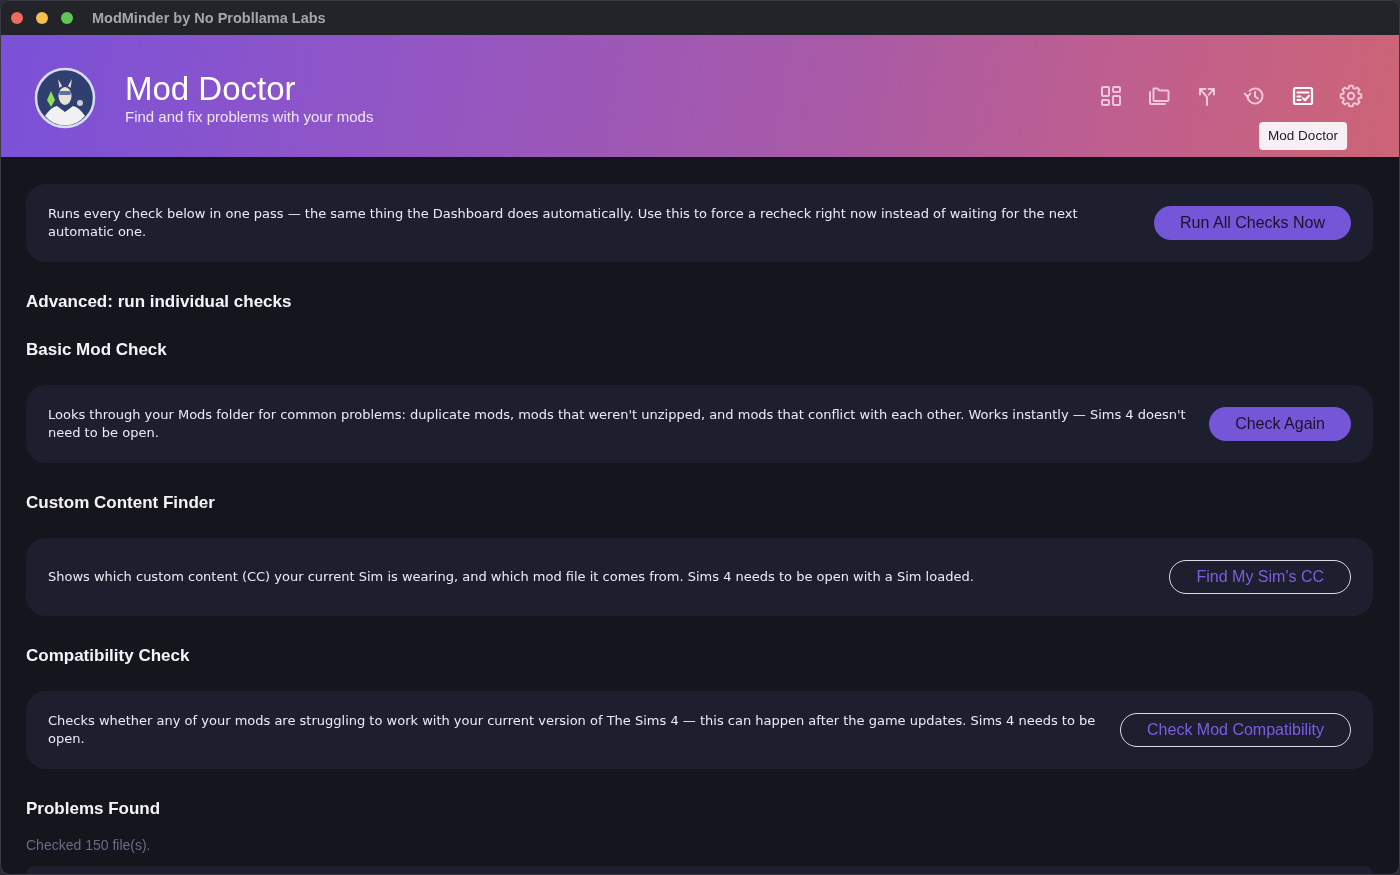 The width and height of the screenshot is (1400, 875). I want to click on window-title: ModMinder by No Probllama Labs, so click(209, 18).